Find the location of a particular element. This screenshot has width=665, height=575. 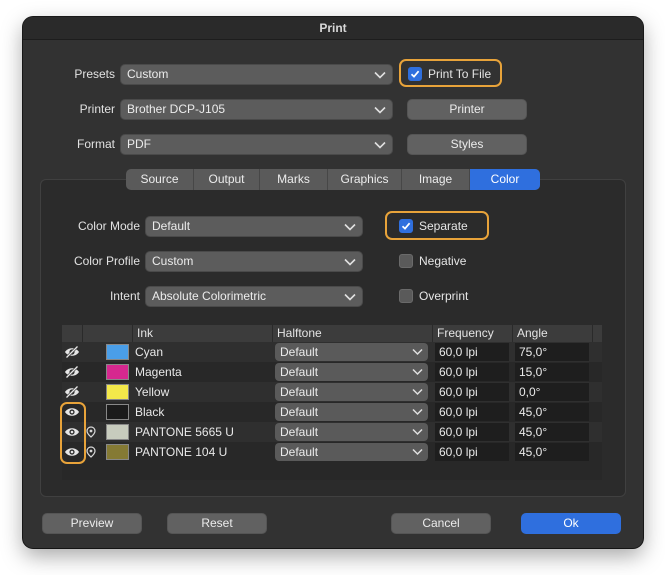

format-label: Format is located at coordinates (95, 144).